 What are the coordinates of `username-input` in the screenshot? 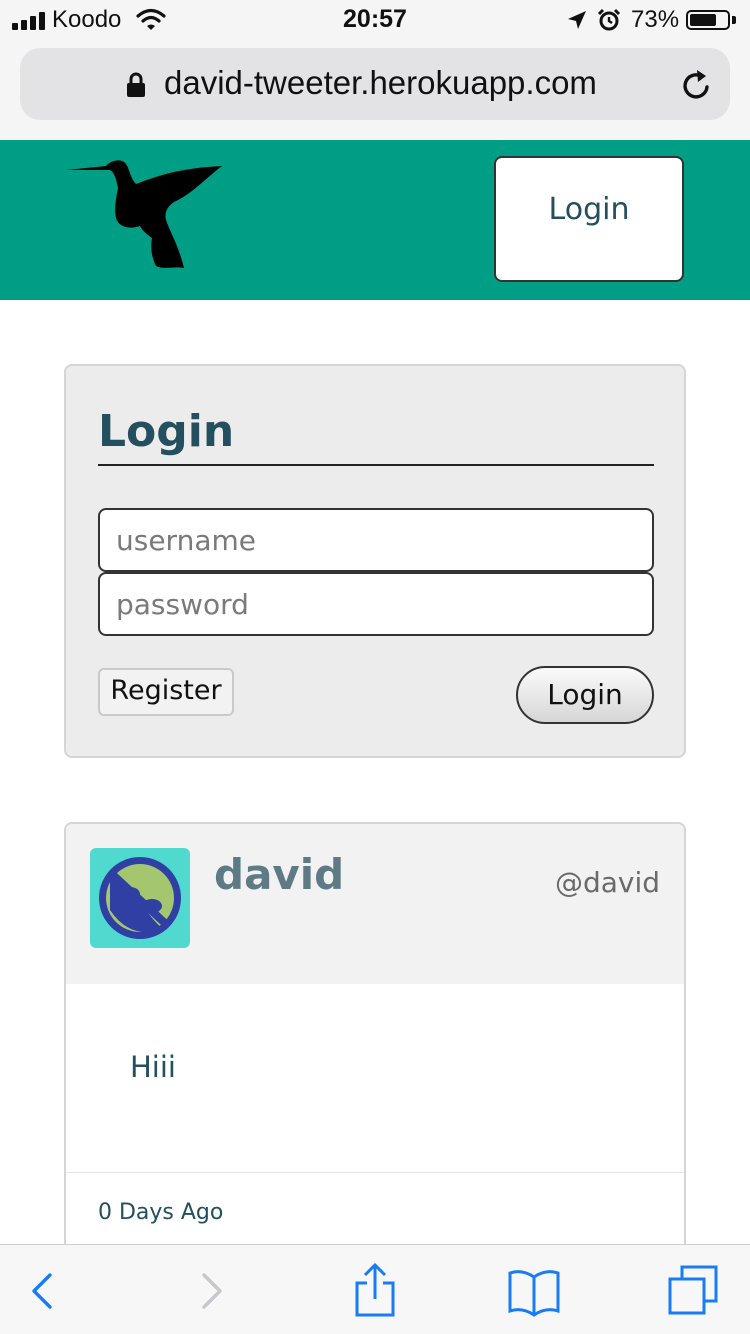 It's located at (376, 540).